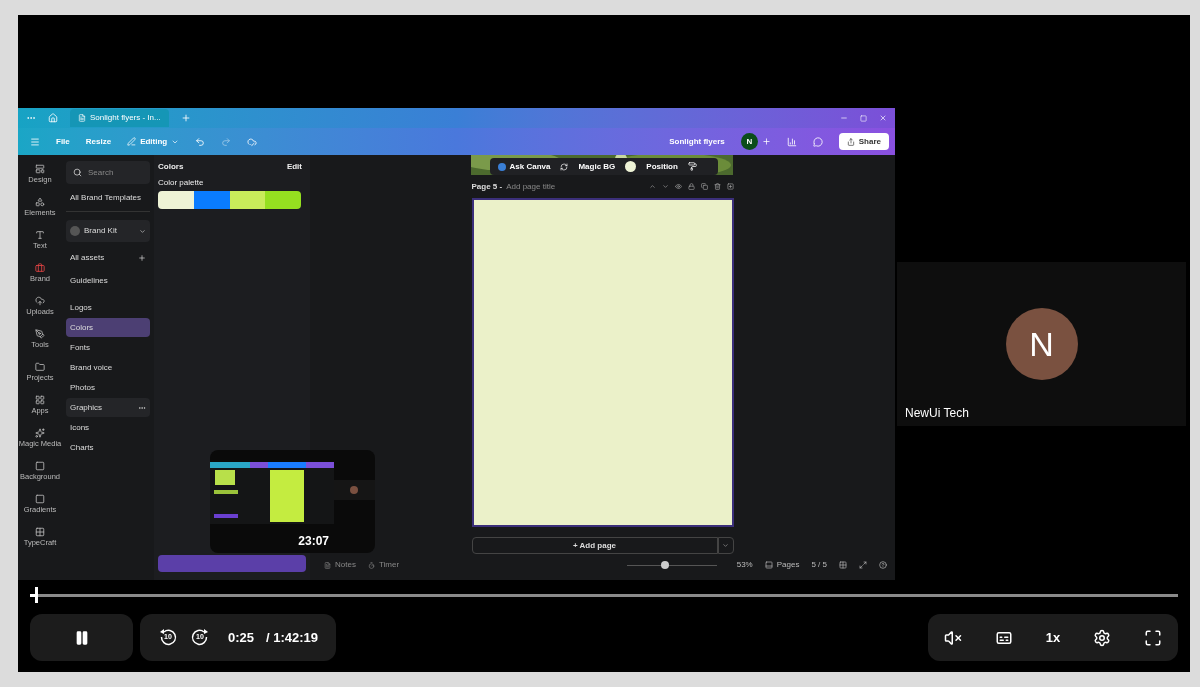 The height and width of the screenshot is (687, 1200). I want to click on notes-icon, so click(327, 565).